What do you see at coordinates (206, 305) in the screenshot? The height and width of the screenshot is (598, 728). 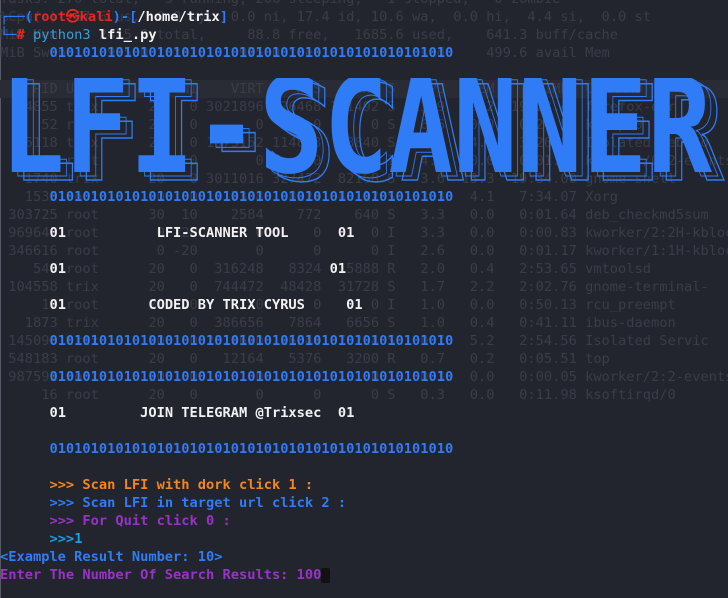 I see `coded-by-line: 01 CODED BY TRIX CYRUS 01` at bounding box center [206, 305].